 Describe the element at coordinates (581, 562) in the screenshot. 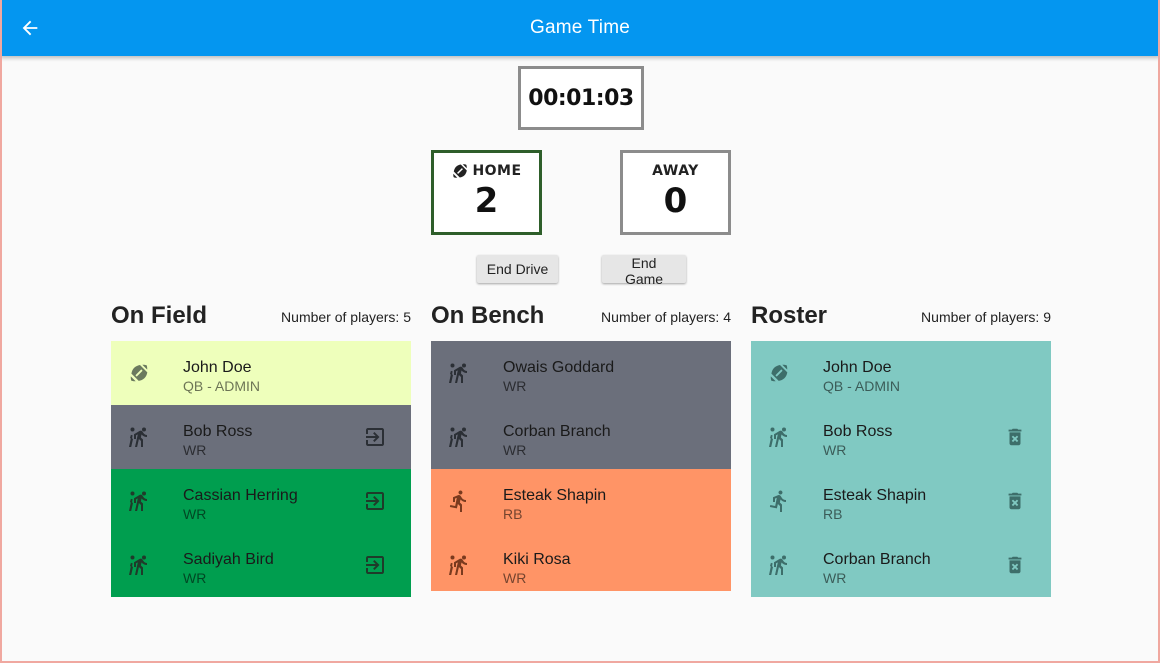

I see `list-item: Kiki Rosa WR` at that location.